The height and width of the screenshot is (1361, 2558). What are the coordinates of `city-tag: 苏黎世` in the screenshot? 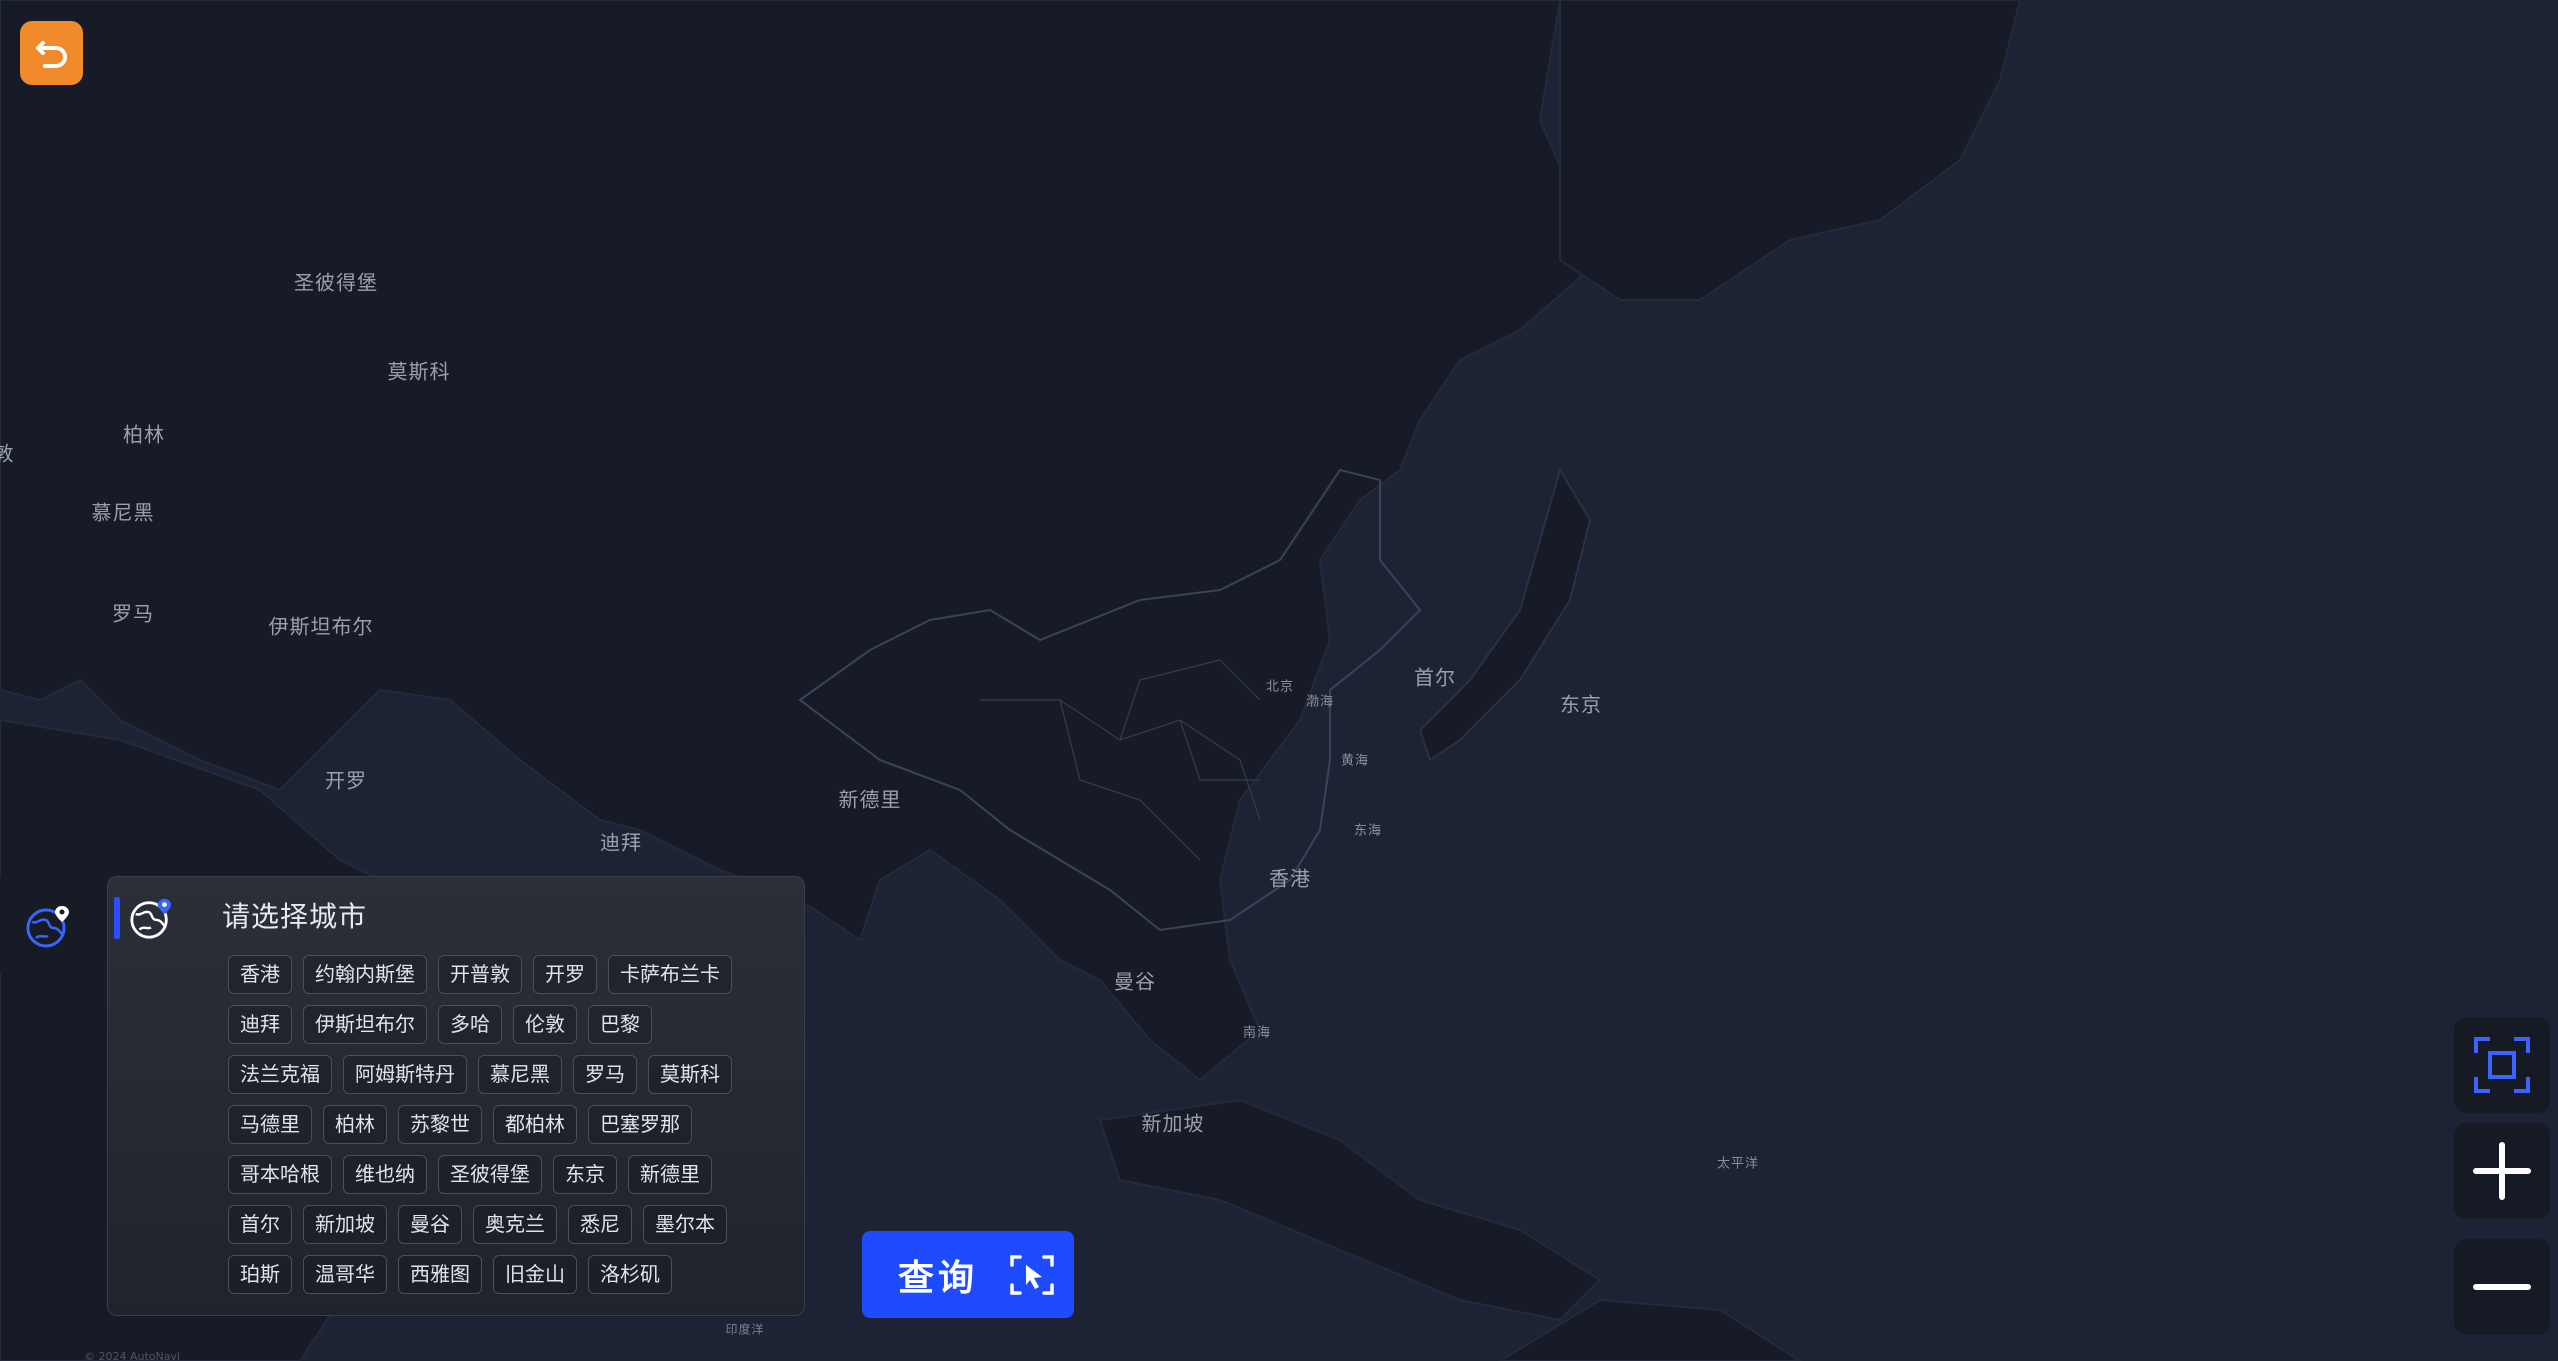 It's located at (440, 1124).